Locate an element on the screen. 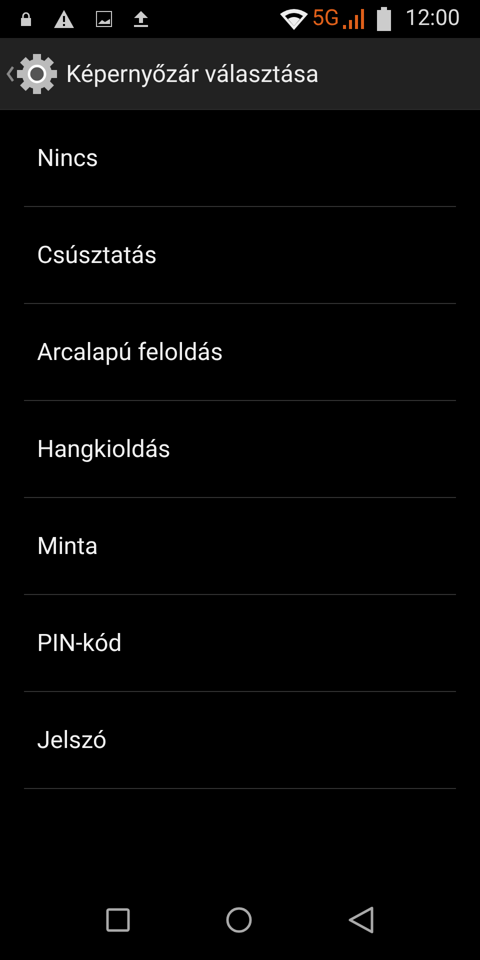 The image size is (480, 960). lock-option: Arcalapú feloldás is located at coordinates (240, 352).